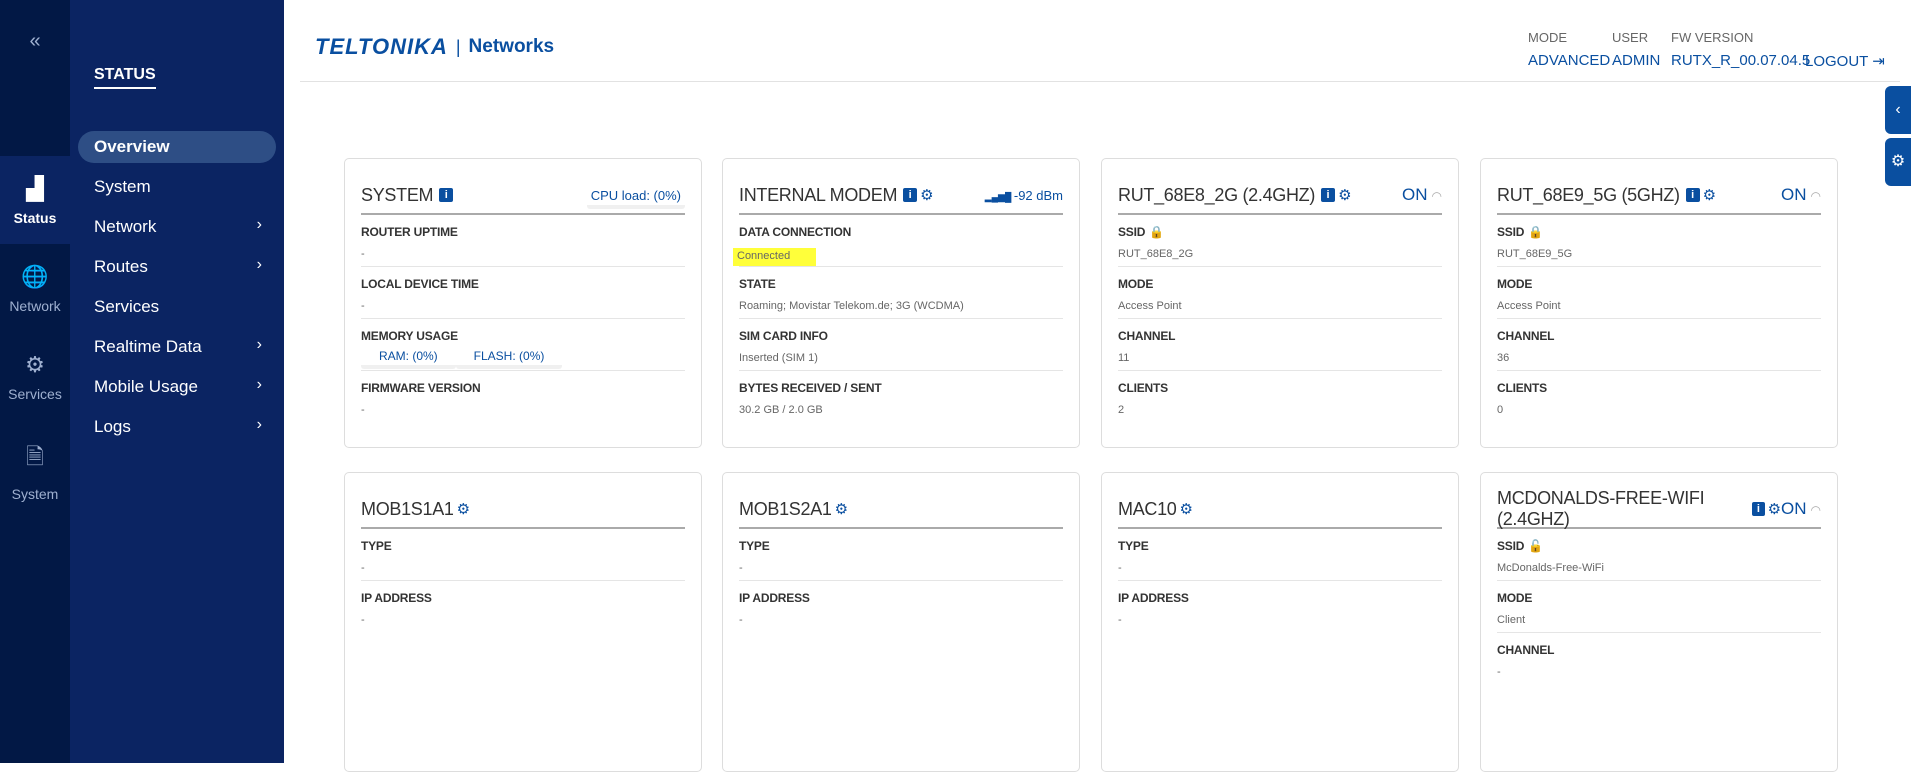 Image resolution: width=1911 pixels, height=772 pixels. What do you see at coordinates (1511, 546) in the screenshot?
I see `row-label-text: SSID` at bounding box center [1511, 546].